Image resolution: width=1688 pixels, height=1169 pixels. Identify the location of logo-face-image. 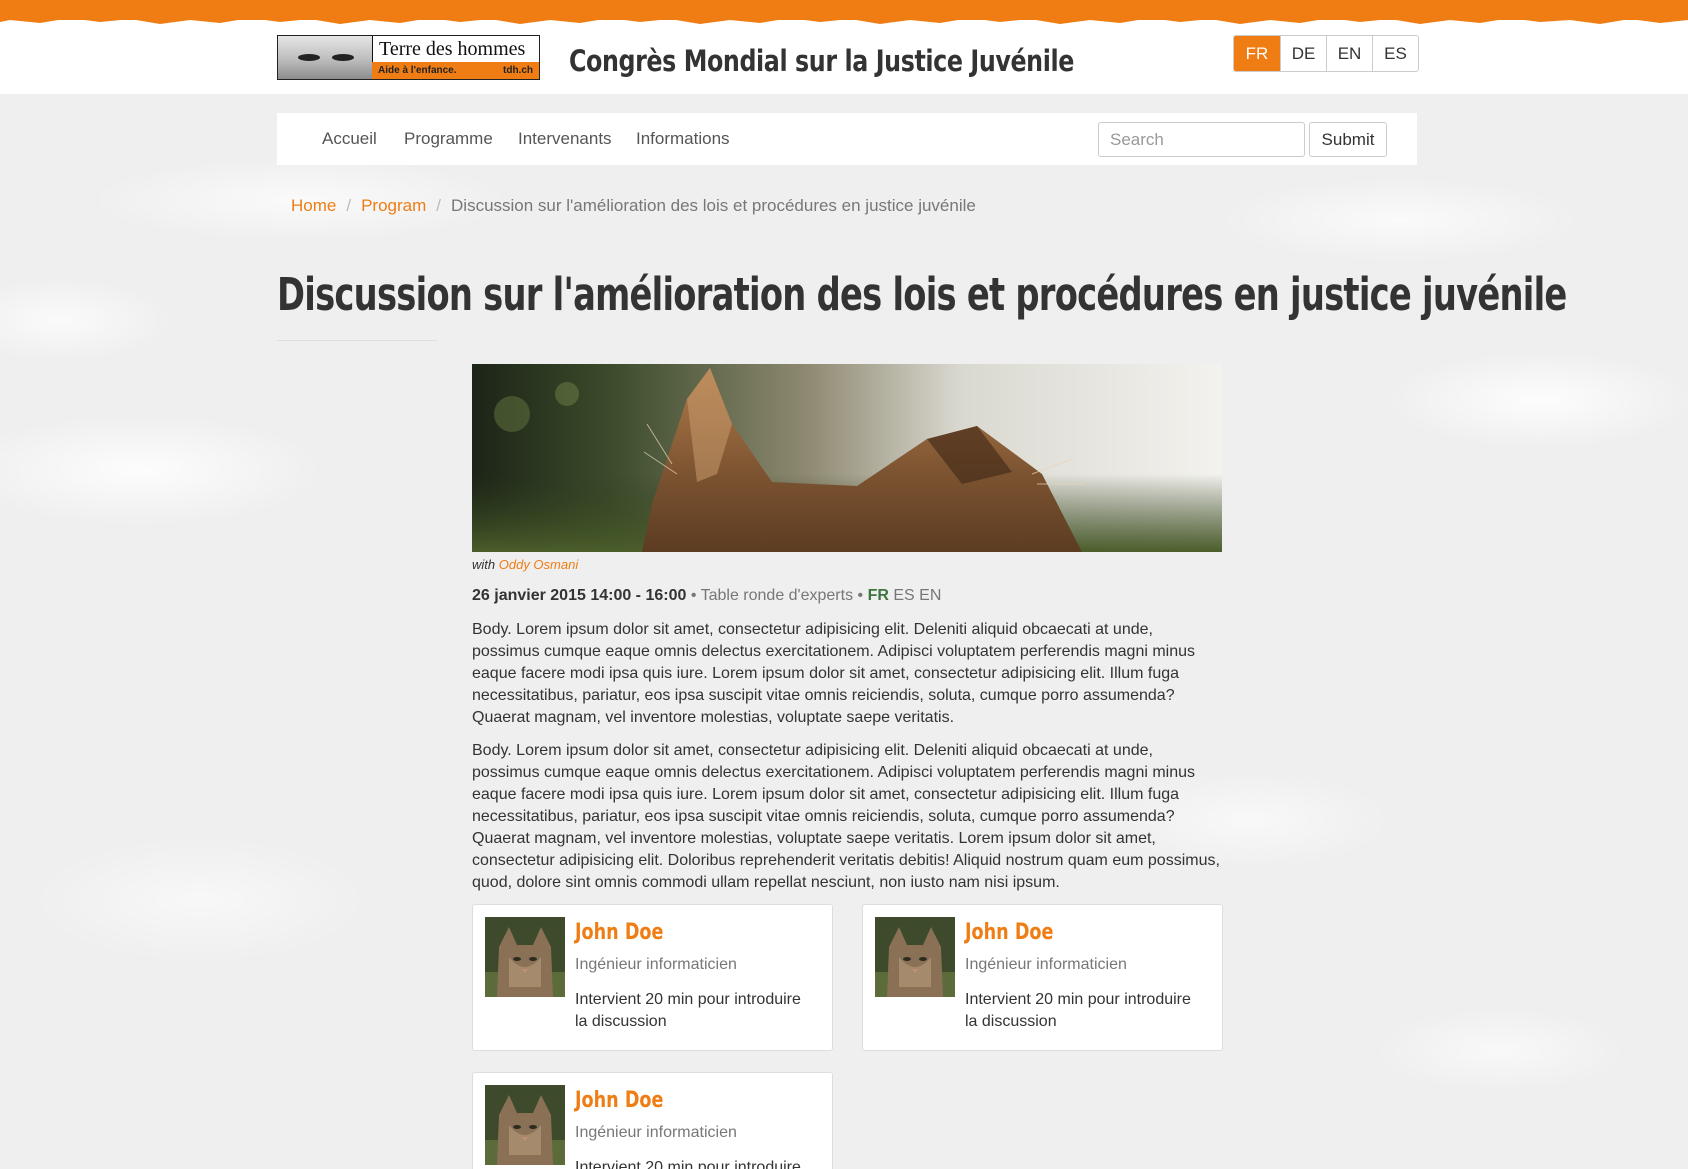
(325, 57).